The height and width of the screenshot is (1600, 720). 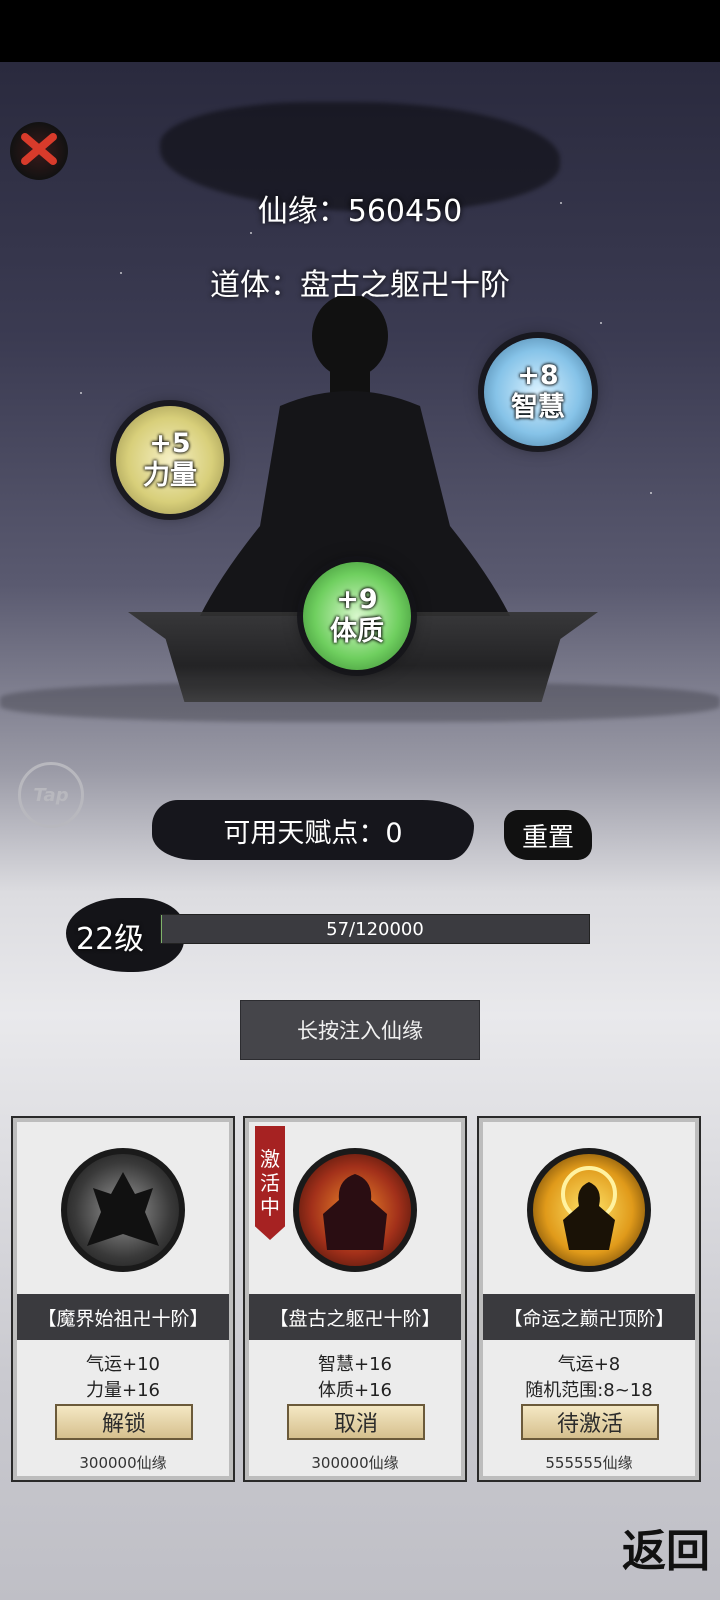 I want to click on talent-points-label: 可用天赋点：0, so click(x=313, y=833).